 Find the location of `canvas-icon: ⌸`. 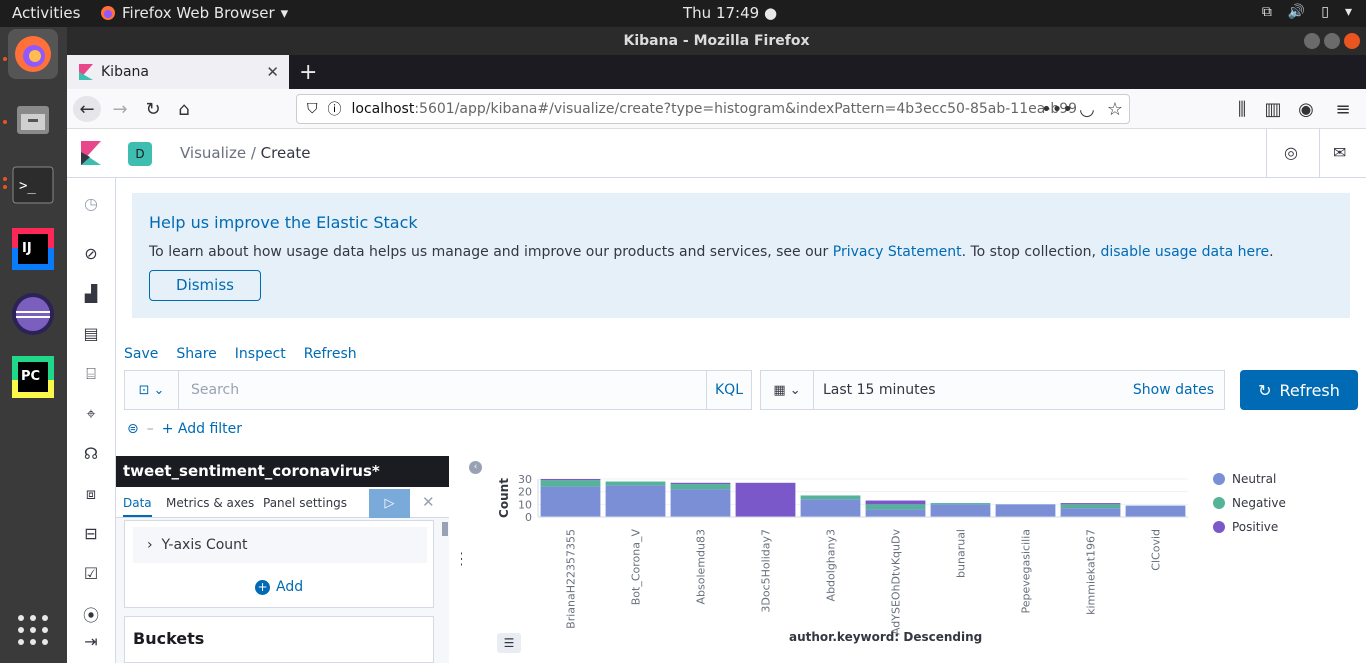

canvas-icon: ⌸ is located at coordinates (91, 374).